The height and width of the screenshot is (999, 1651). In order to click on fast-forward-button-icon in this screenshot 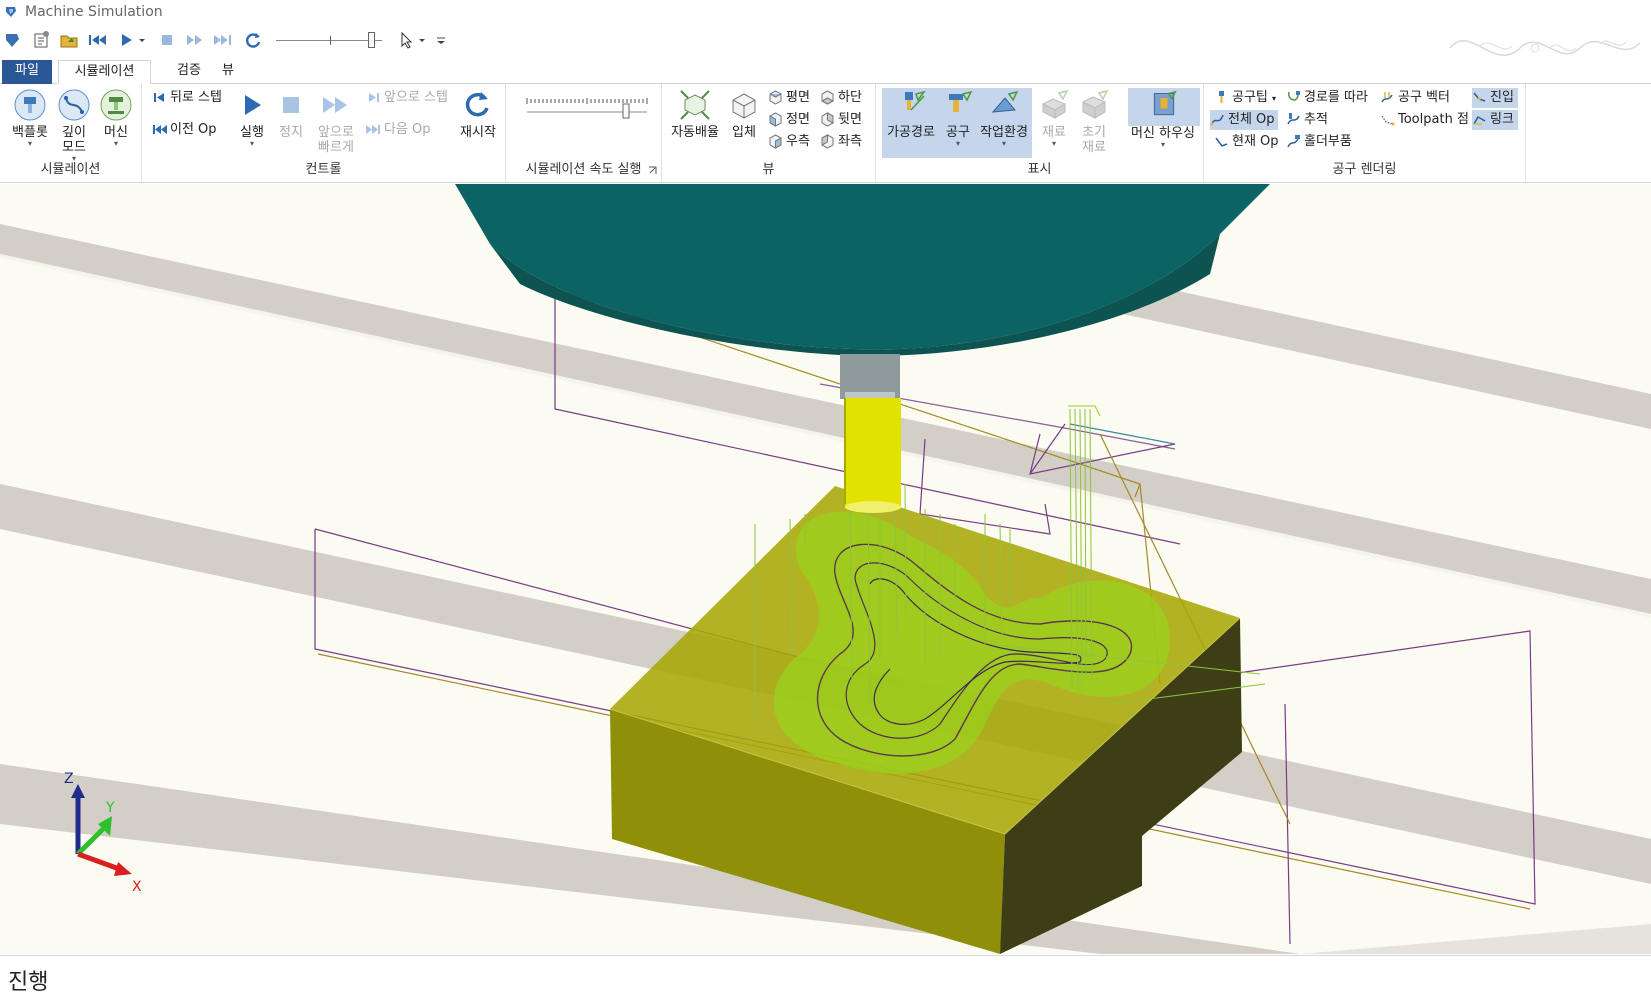, I will do `click(335, 105)`.